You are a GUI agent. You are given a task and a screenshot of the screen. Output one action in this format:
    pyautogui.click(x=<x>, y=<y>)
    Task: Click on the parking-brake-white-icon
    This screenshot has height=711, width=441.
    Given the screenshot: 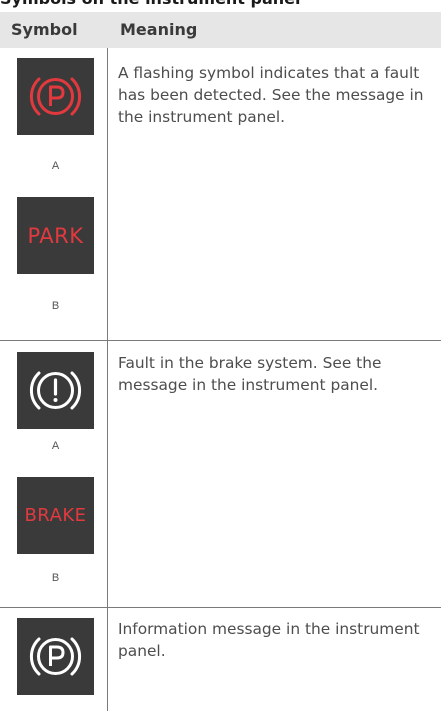 What is the action you would take?
    pyautogui.click(x=55, y=656)
    